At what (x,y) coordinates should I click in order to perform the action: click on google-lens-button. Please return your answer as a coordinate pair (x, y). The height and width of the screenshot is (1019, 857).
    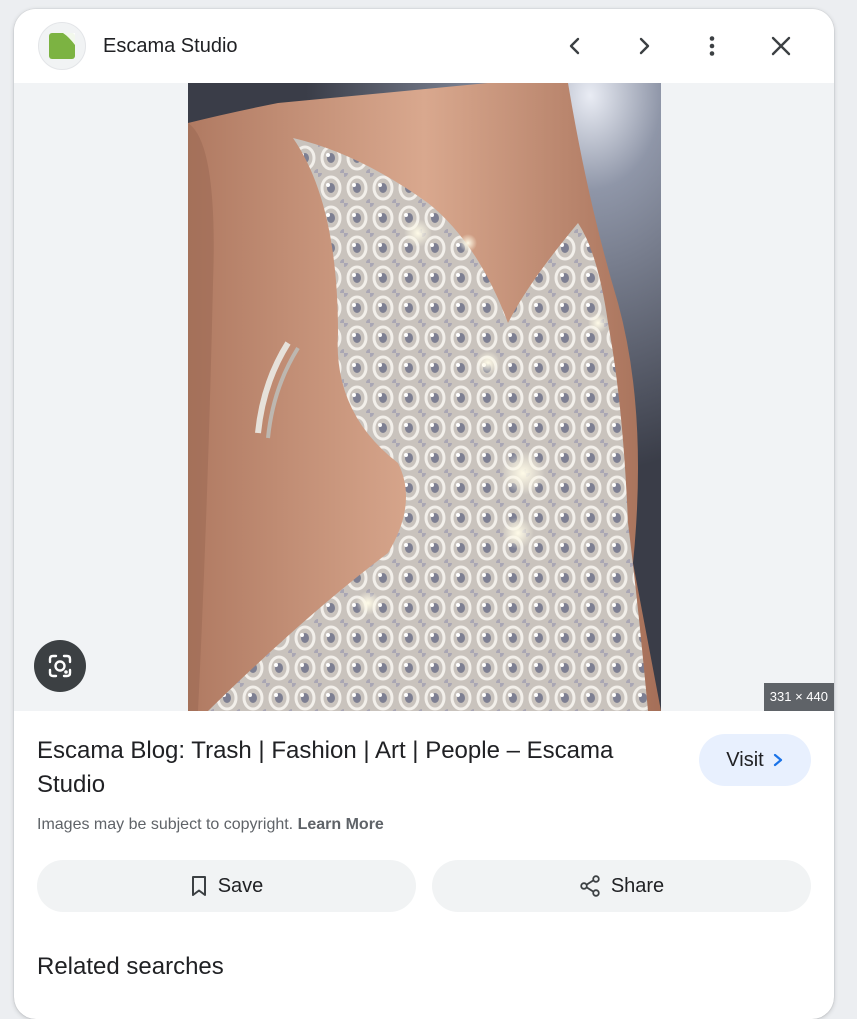
    Looking at the image, I should click on (60, 666).